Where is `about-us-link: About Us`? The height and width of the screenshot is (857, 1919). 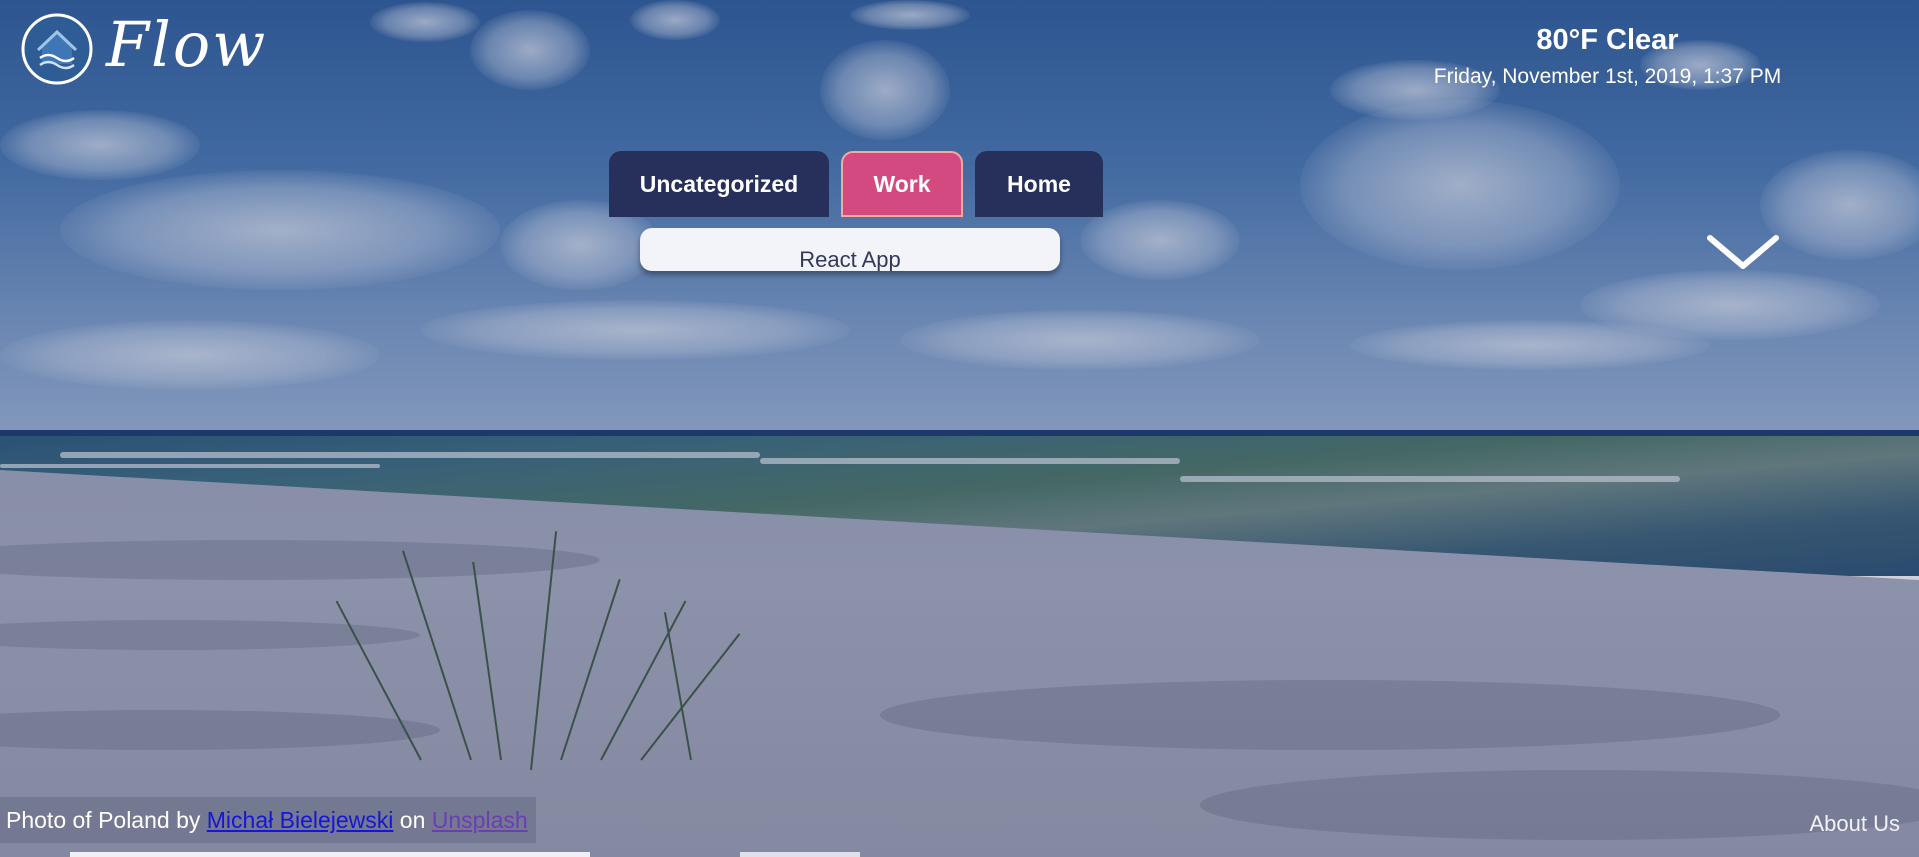 about-us-link: About Us is located at coordinates (1840, 824).